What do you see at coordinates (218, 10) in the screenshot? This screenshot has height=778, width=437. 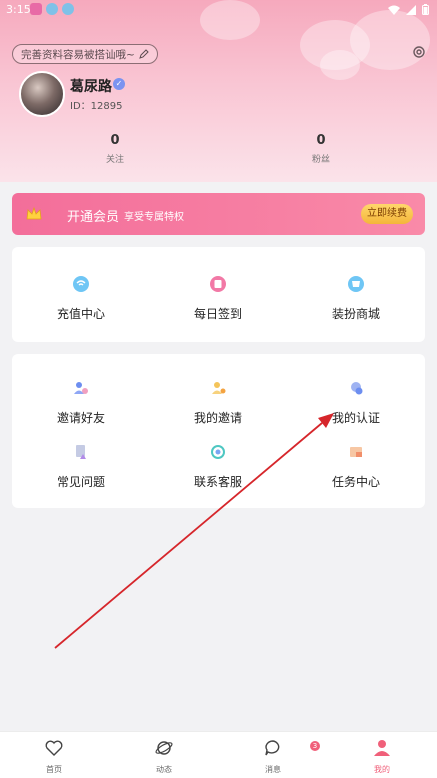 I see `status-bar: 3:15` at bounding box center [218, 10].